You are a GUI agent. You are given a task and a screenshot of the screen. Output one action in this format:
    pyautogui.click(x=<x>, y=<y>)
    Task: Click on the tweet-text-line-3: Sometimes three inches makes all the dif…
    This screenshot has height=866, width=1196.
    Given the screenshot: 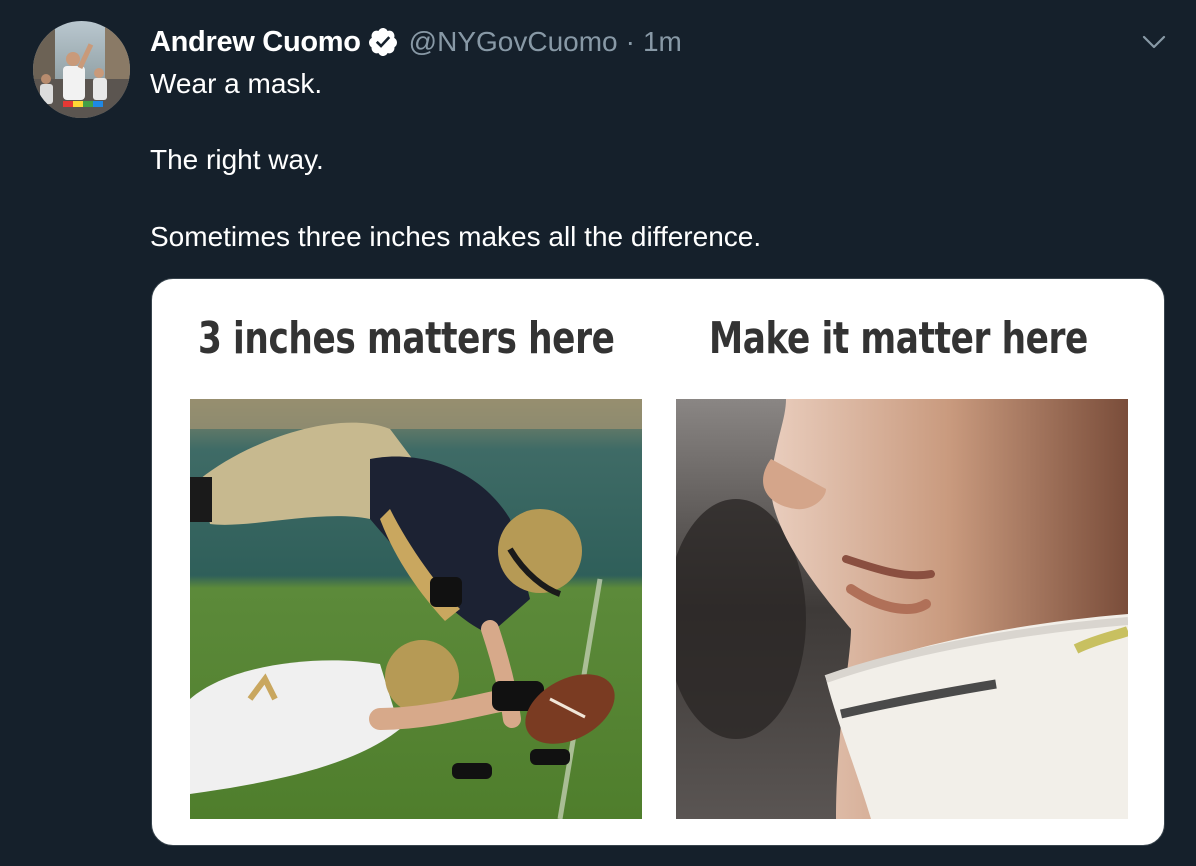 What is the action you would take?
    pyautogui.click(x=456, y=236)
    